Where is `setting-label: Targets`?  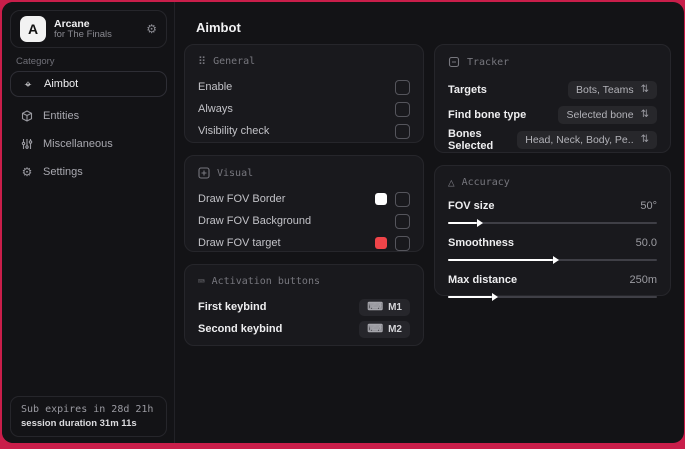 setting-label: Targets is located at coordinates (467, 89).